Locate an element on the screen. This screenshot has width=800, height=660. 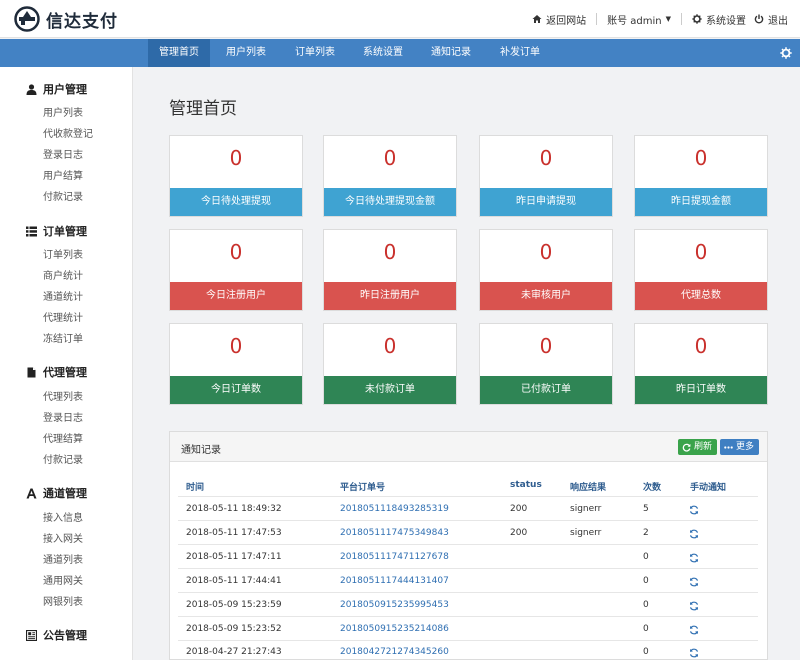
sidebar-item-collection-register: 代收款登记 is located at coordinates (68, 135).